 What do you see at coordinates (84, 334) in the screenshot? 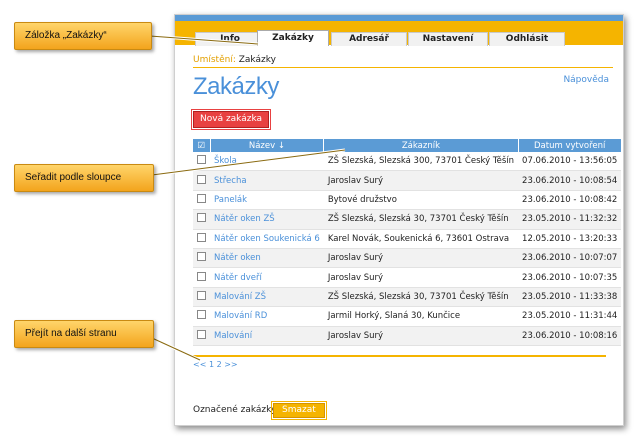
I see `callout-next-page: Přejít na další stranu` at bounding box center [84, 334].